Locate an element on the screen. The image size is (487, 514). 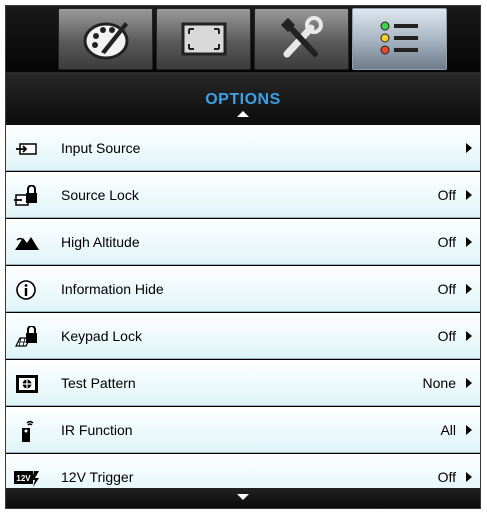
tab-display is located at coordinates (203, 39).